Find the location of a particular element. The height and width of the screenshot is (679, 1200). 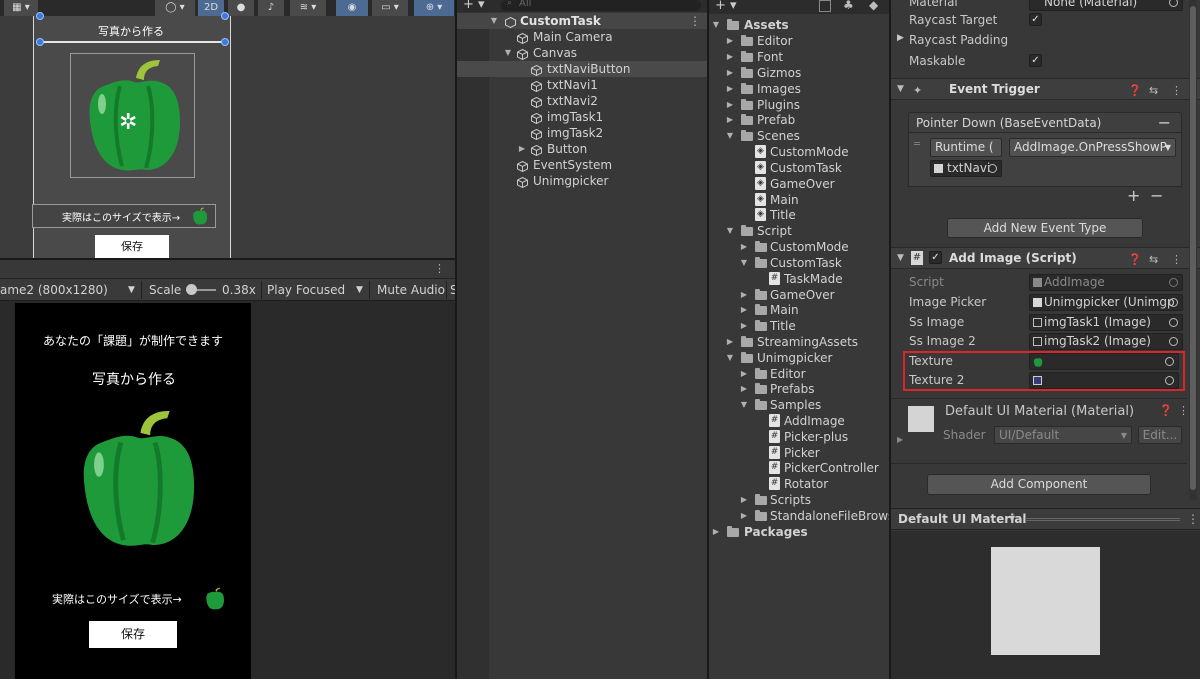

project-item: ▶ Images is located at coordinates (799, 89).